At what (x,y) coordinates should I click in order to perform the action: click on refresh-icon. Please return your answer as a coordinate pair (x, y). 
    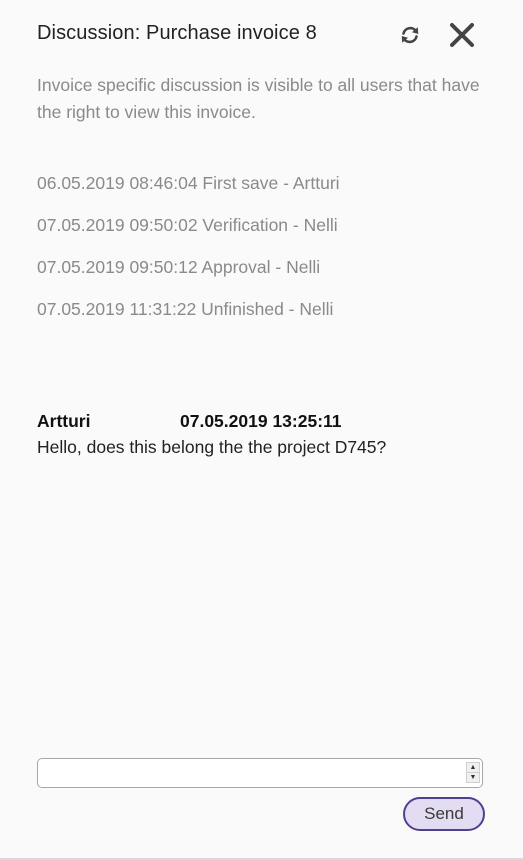
    Looking at the image, I should click on (410, 35).